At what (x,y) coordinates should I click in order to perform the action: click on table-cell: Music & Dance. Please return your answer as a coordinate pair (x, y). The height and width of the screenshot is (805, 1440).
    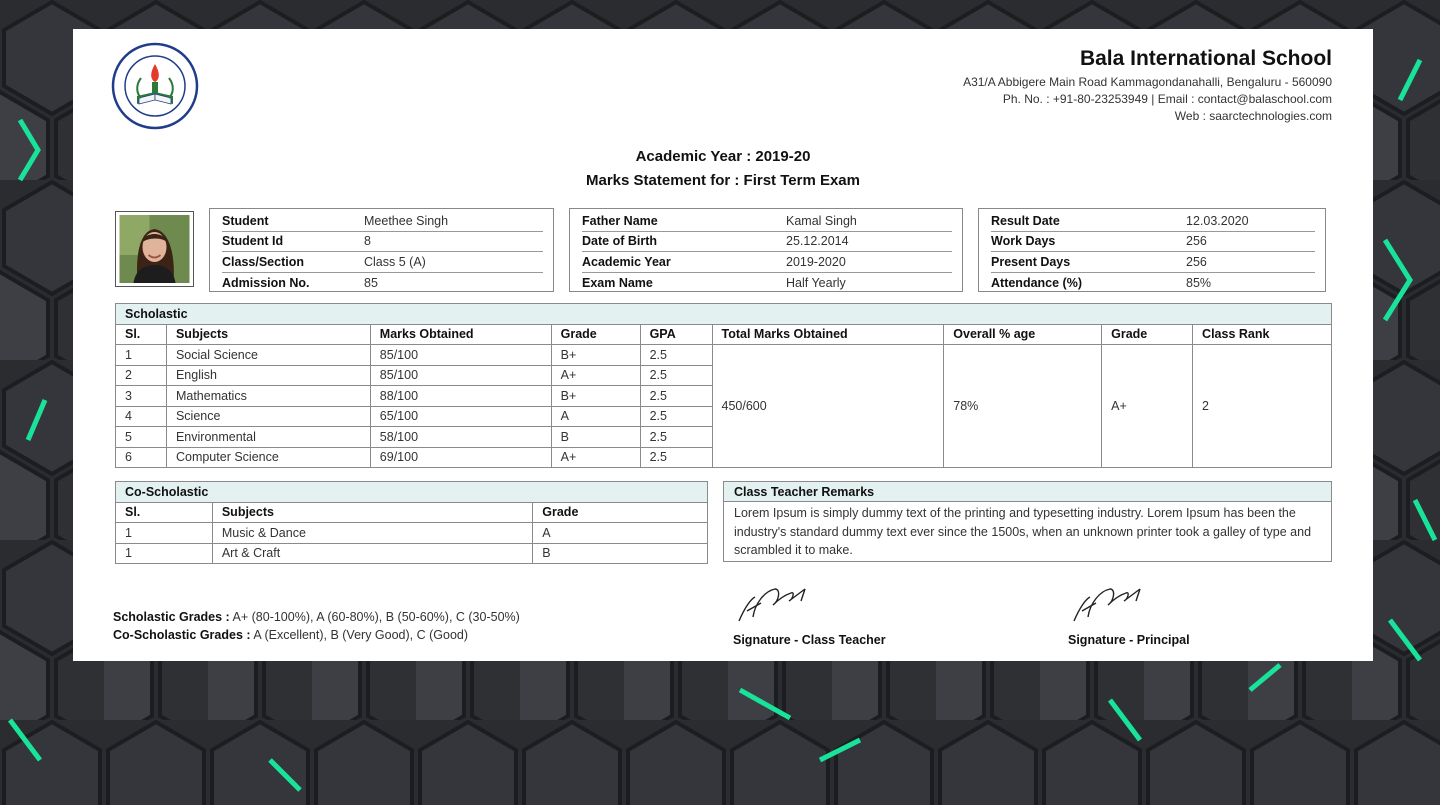
    Looking at the image, I should click on (372, 533).